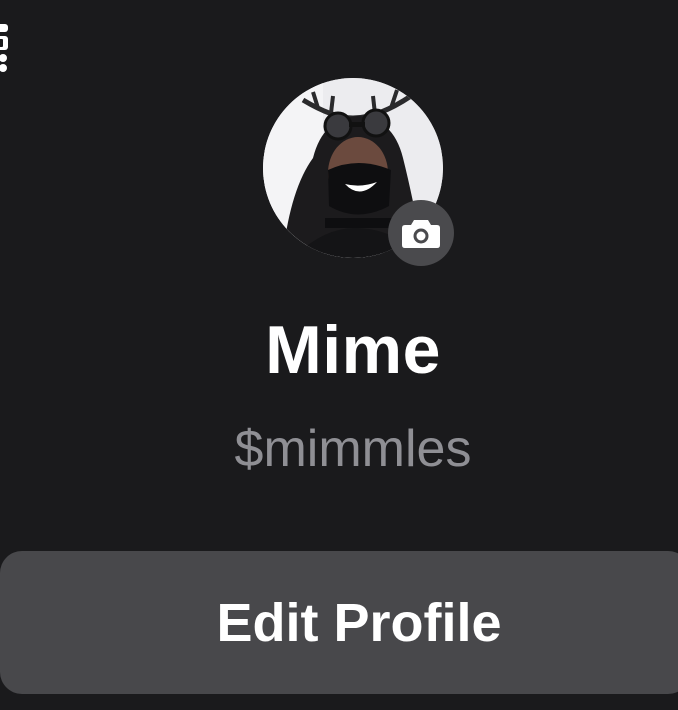 This screenshot has width=678, height=710. What do you see at coordinates (5, 50) in the screenshot?
I see `qr-code-icon` at bounding box center [5, 50].